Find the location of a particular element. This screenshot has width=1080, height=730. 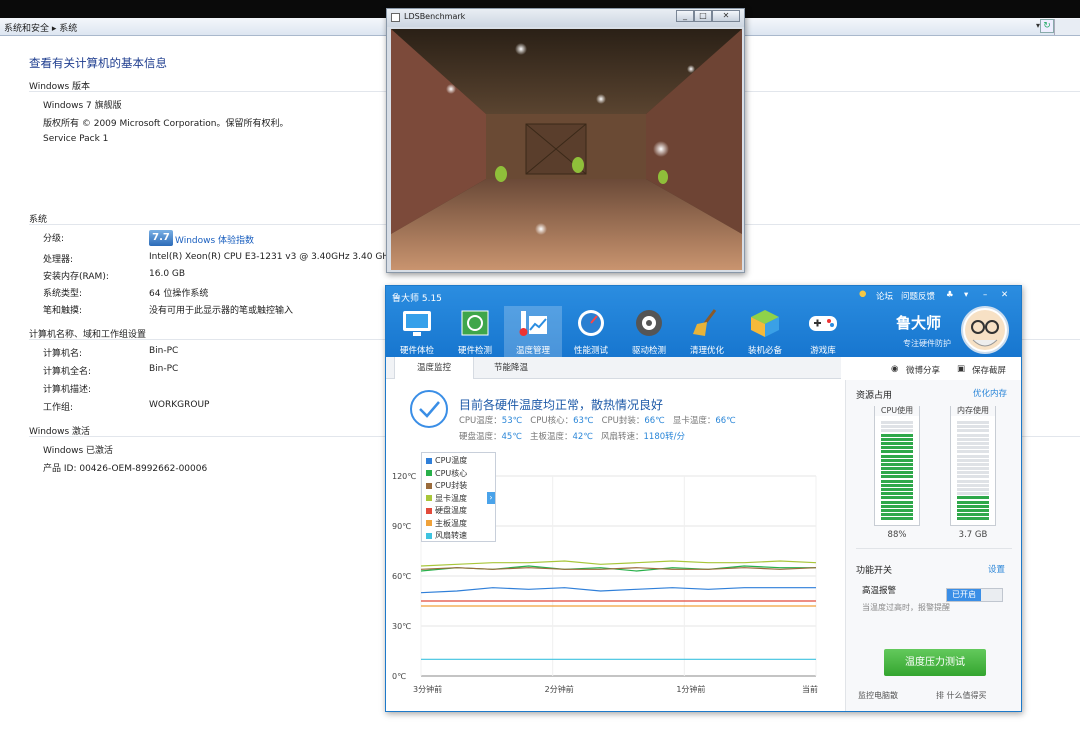

broom-icon is located at coordinates (707, 323).